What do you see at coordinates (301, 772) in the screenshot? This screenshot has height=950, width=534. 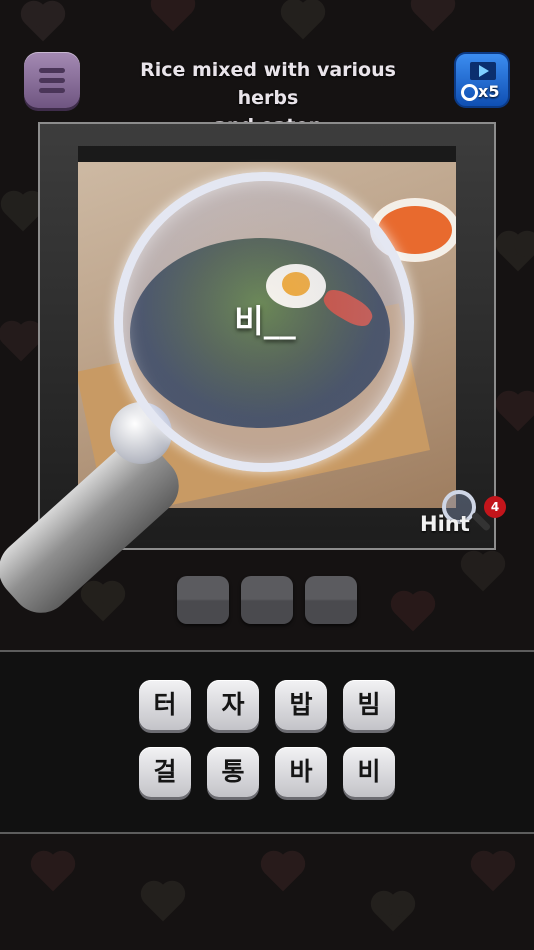 I see `letter-key: 바` at bounding box center [301, 772].